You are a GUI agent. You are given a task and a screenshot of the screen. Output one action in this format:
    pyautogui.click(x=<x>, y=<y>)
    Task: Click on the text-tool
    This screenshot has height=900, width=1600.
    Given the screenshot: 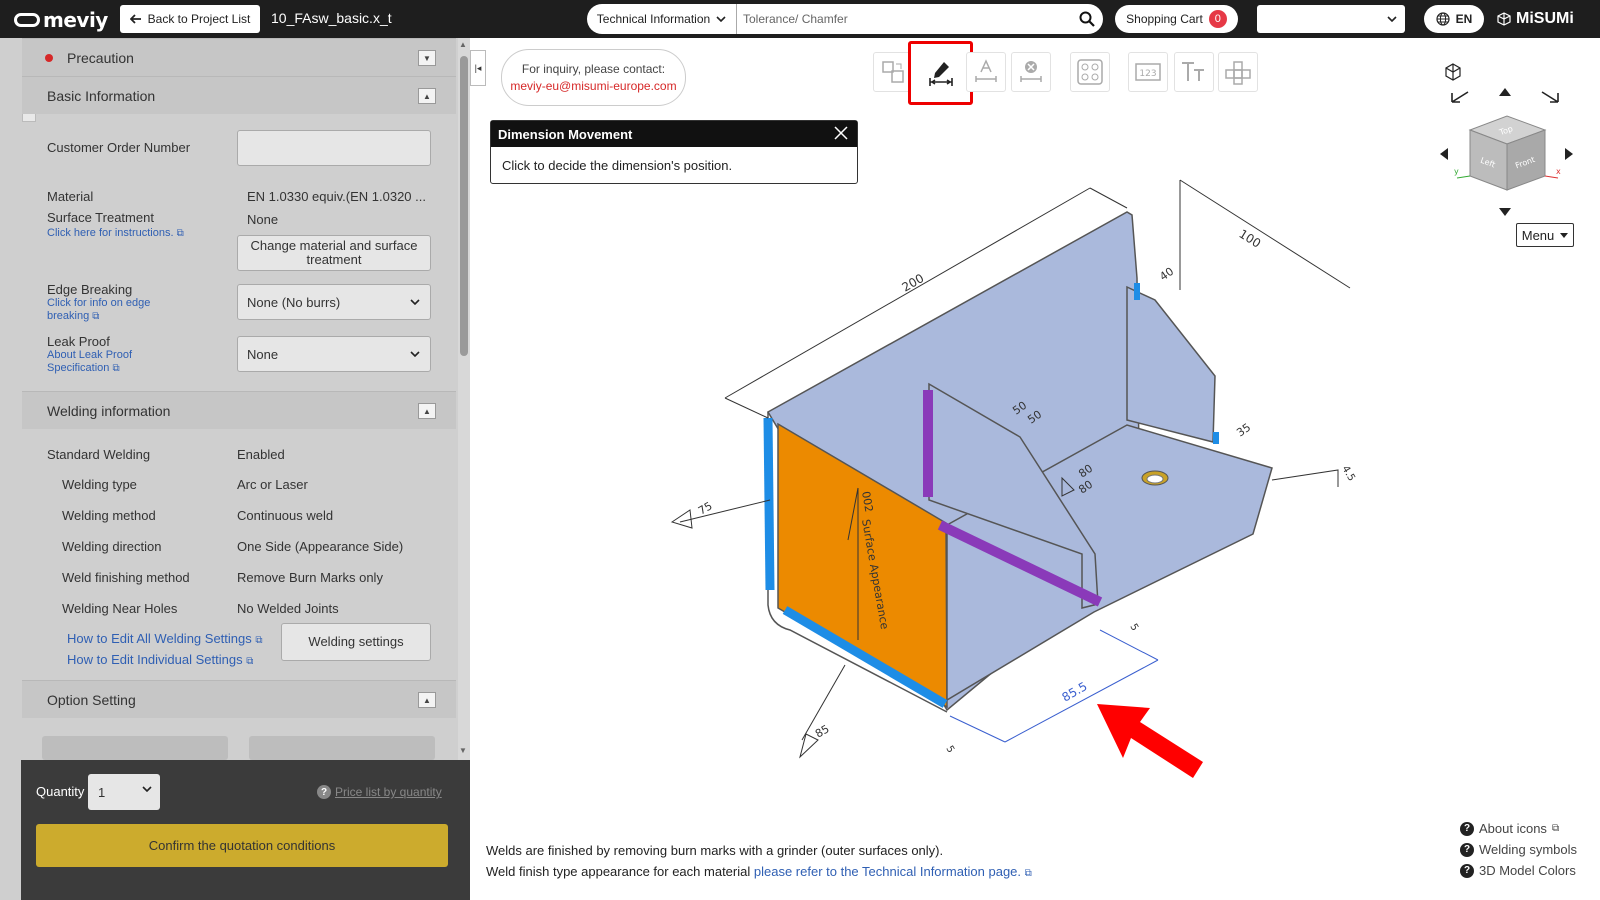 What is the action you would take?
    pyautogui.click(x=1194, y=72)
    